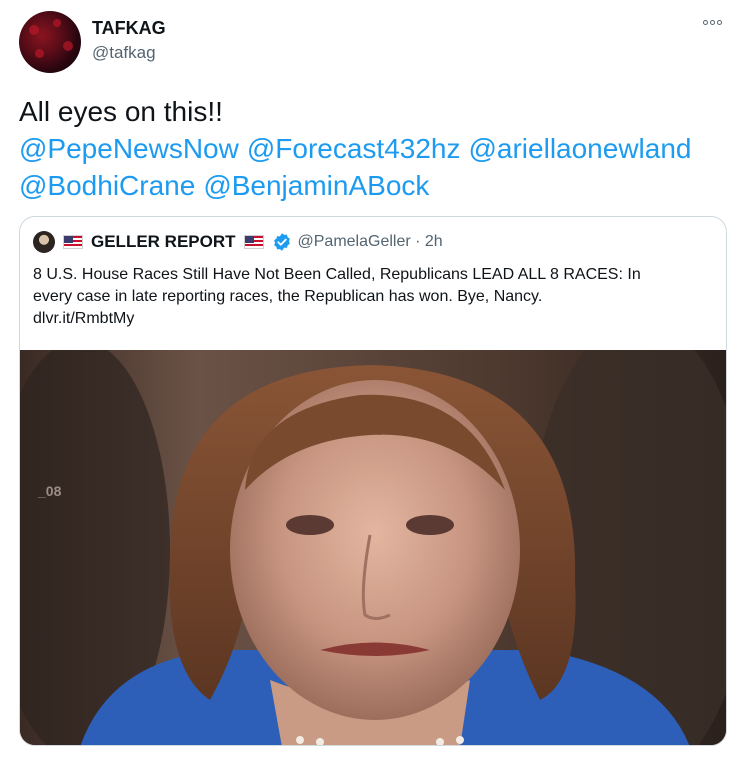  I want to click on tweet-line: All eyes on this!!, so click(121, 111).